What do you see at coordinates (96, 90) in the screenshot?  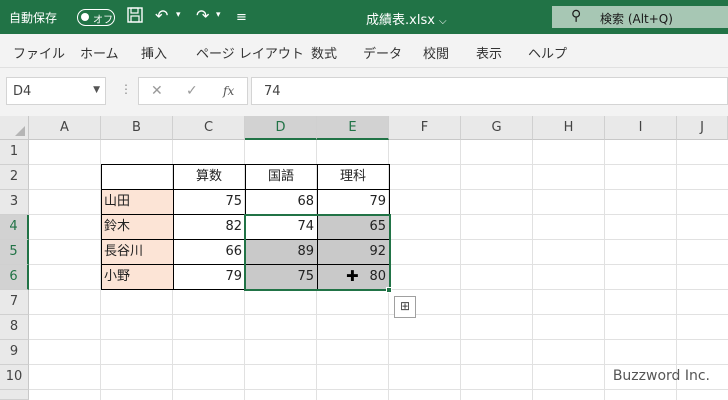 I see `chevron-down-icon: ▼` at bounding box center [96, 90].